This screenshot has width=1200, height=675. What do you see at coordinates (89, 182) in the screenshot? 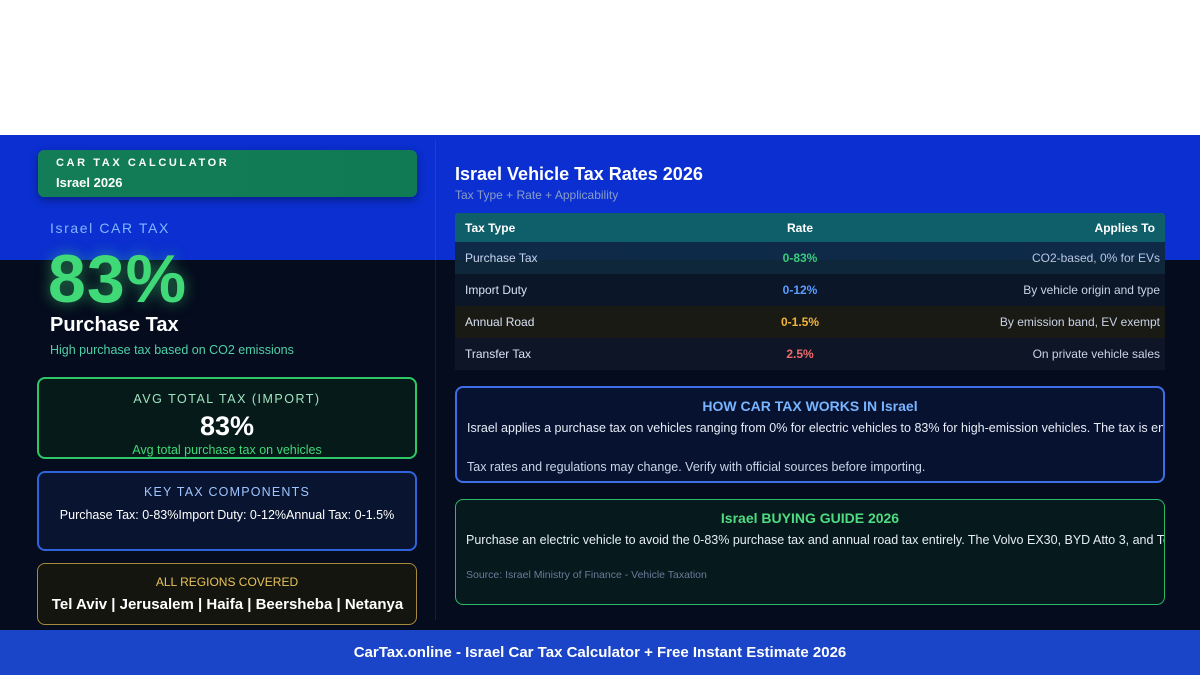
I see `badge-subtitle: Israel 2026` at bounding box center [89, 182].